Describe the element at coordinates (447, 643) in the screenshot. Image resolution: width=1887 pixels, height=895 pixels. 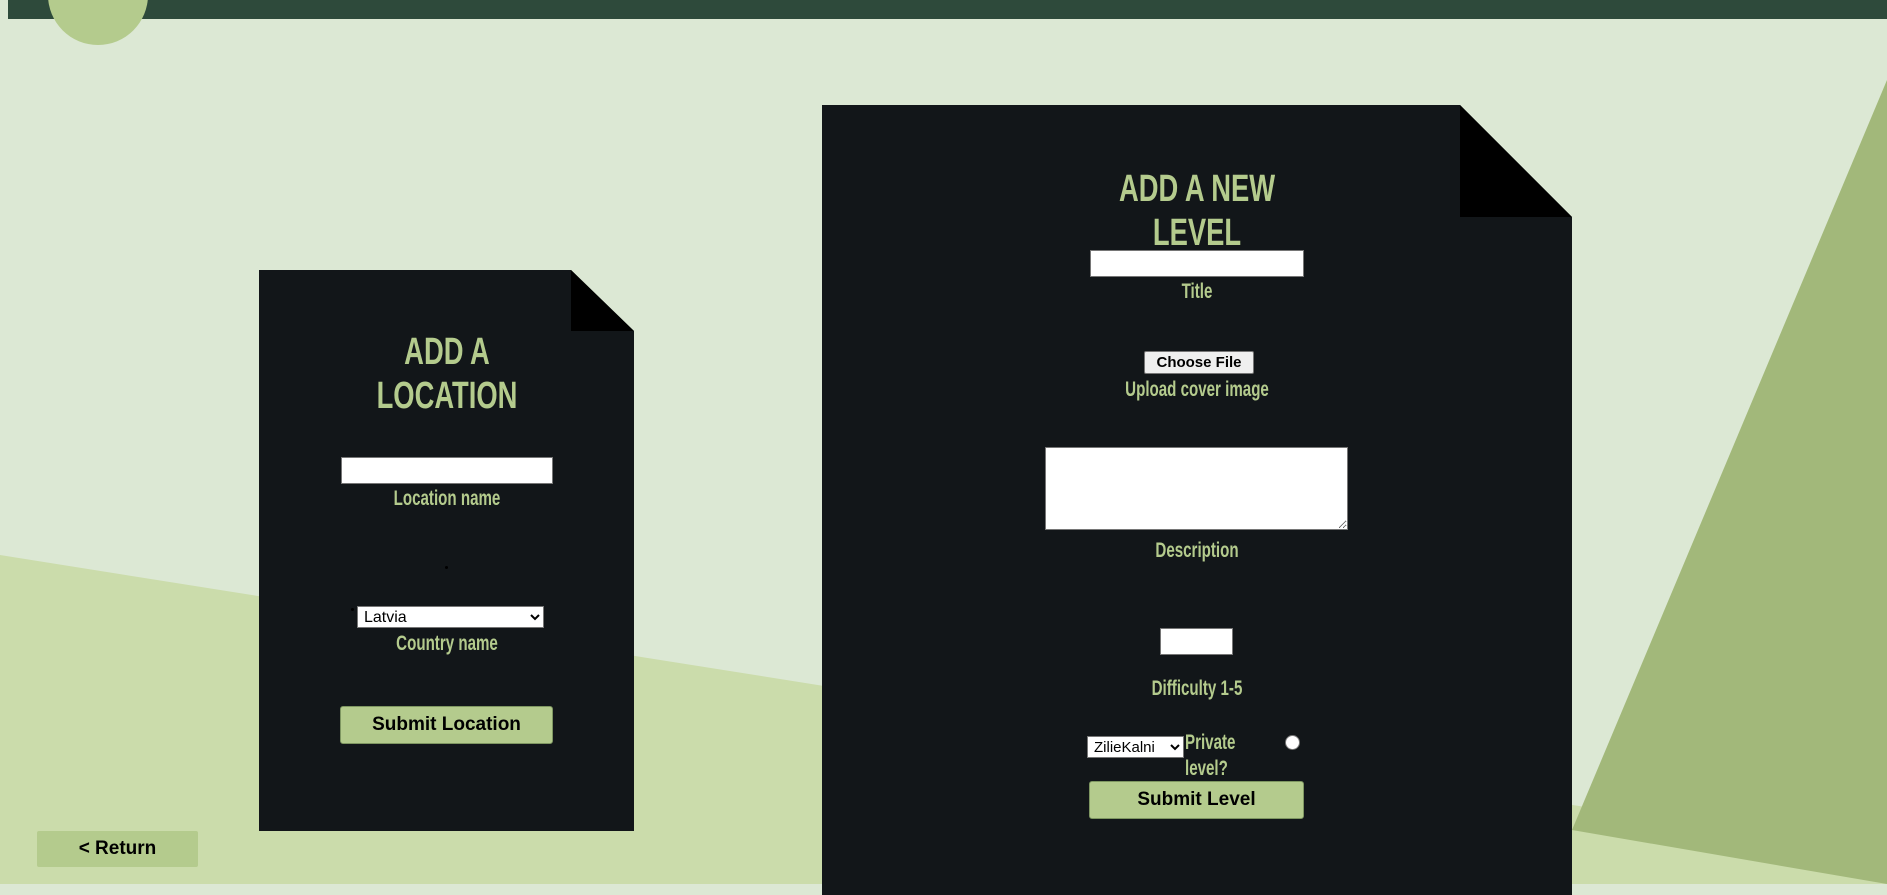
I see `country-name-label: Country name` at that location.